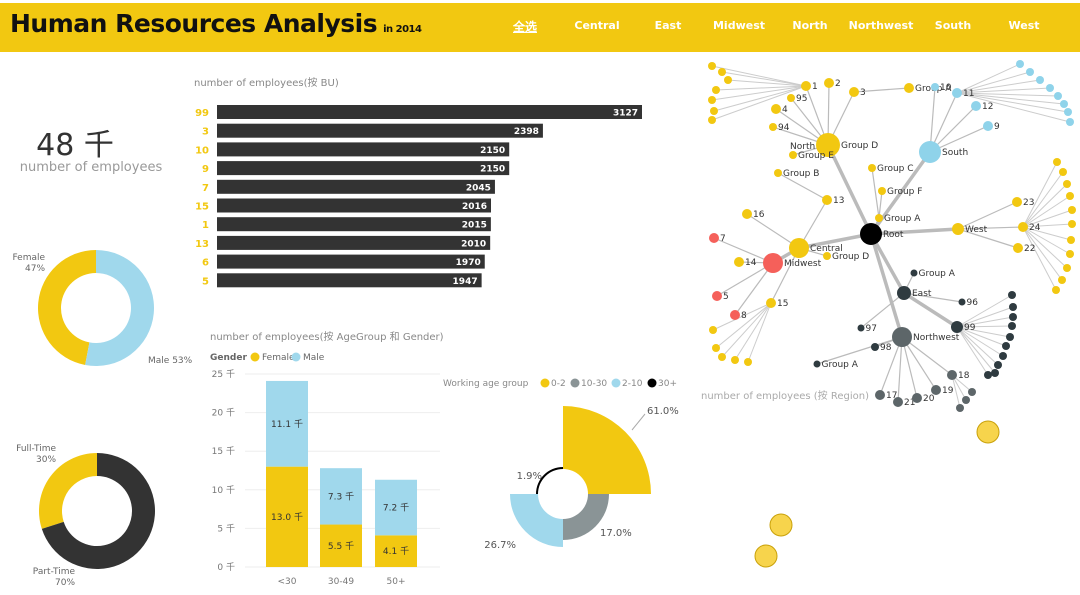 This screenshot has height=595, width=1080. I want to click on network-node-label: 94, so click(784, 128).